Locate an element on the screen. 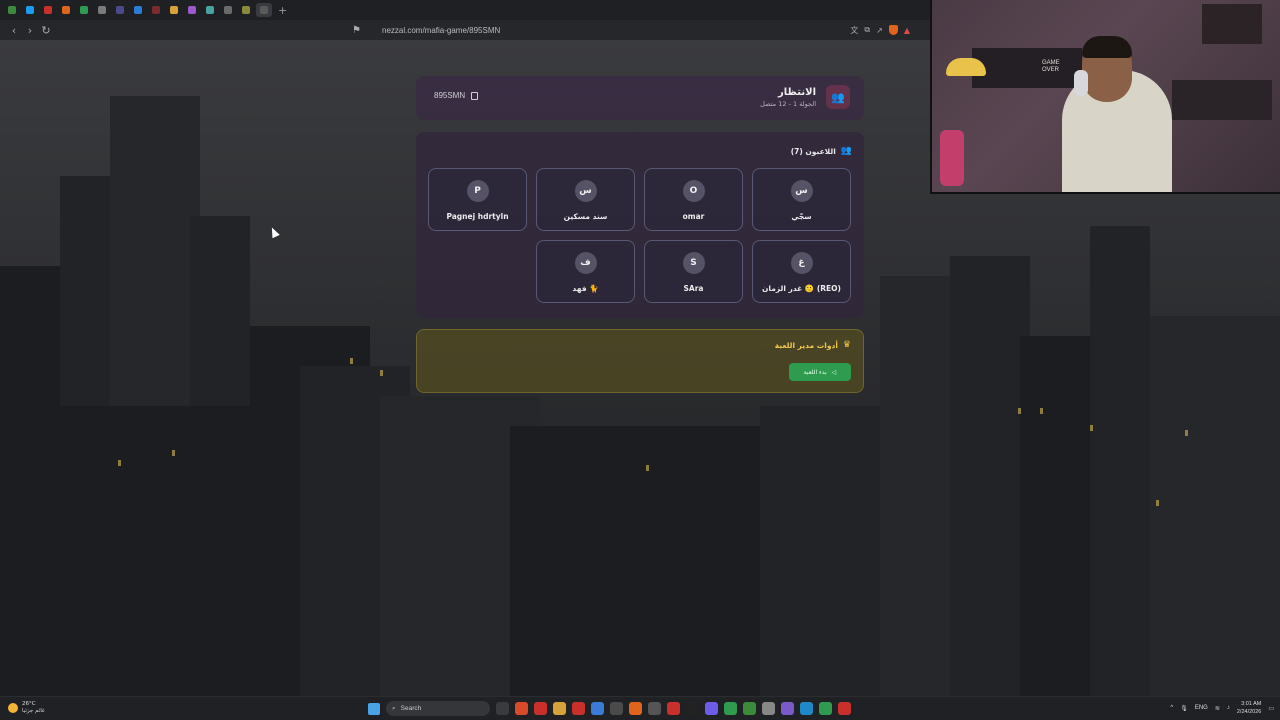 The image size is (1280, 720). open-external-icon: ⧉ is located at coordinates (867, 30).